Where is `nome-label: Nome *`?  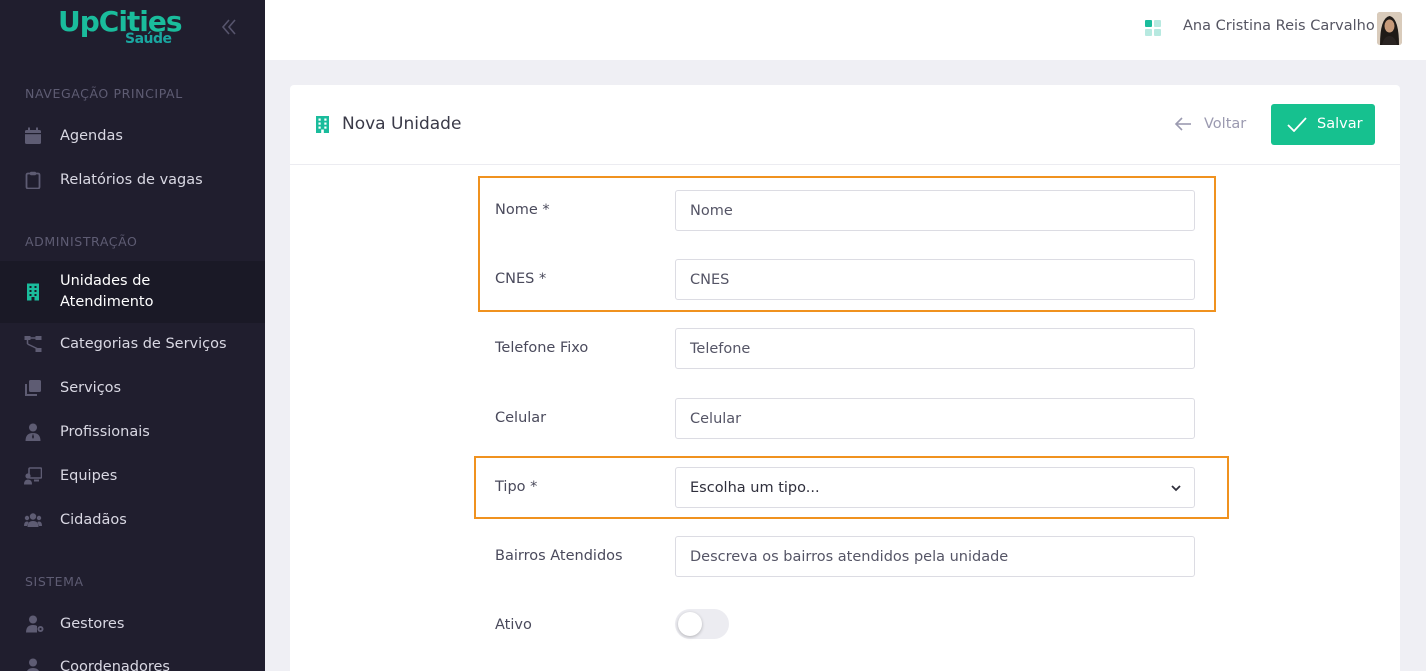 nome-label: Nome * is located at coordinates (522, 210).